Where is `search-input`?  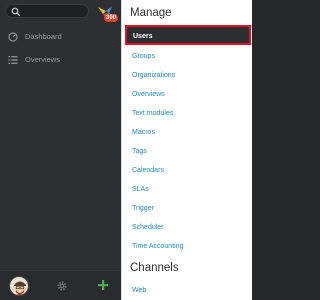 search-input is located at coordinates (47, 11).